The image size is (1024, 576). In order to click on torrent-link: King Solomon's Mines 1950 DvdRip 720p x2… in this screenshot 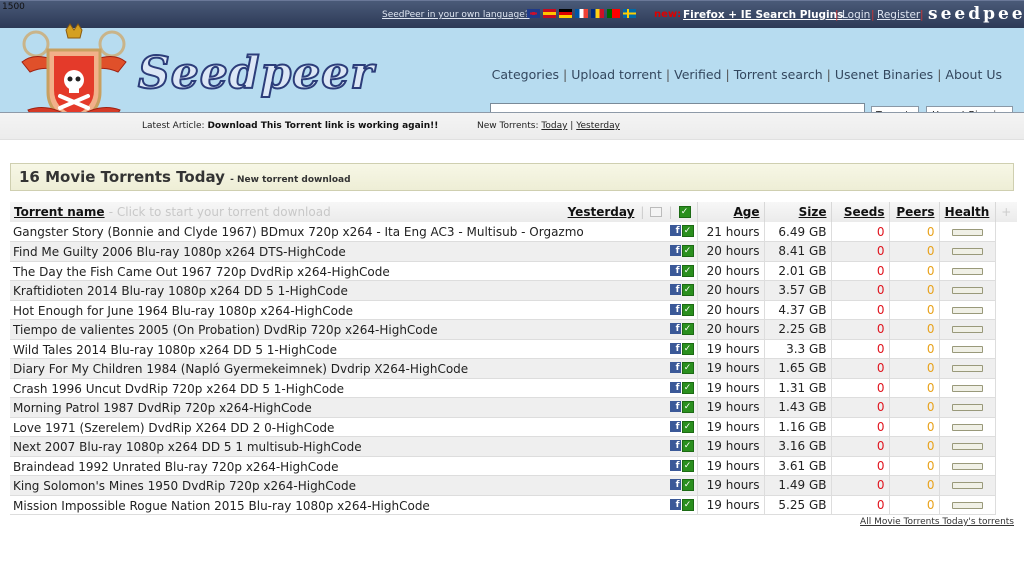, I will do `click(184, 486)`.